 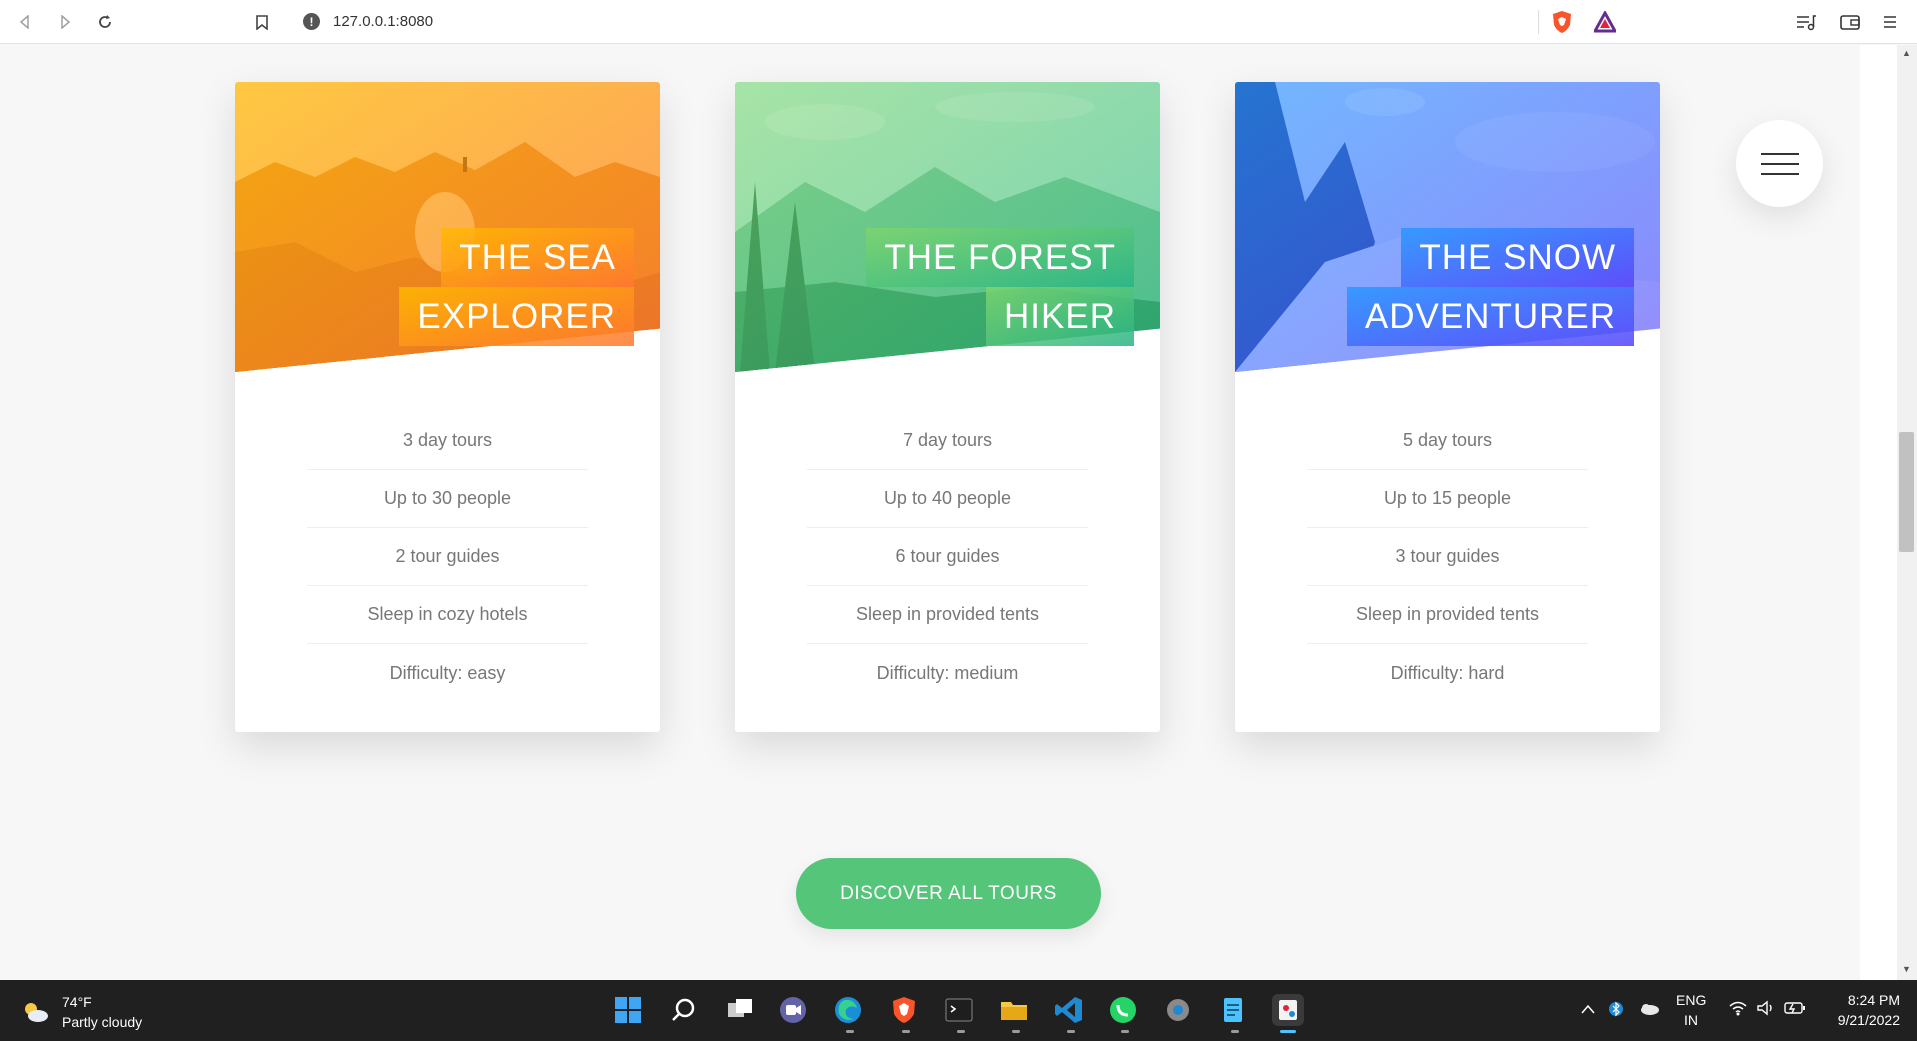 What do you see at coordinates (1517, 257) in the screenshot?
I see `heading-line: The Snow` at bounding box center [1517, 257].